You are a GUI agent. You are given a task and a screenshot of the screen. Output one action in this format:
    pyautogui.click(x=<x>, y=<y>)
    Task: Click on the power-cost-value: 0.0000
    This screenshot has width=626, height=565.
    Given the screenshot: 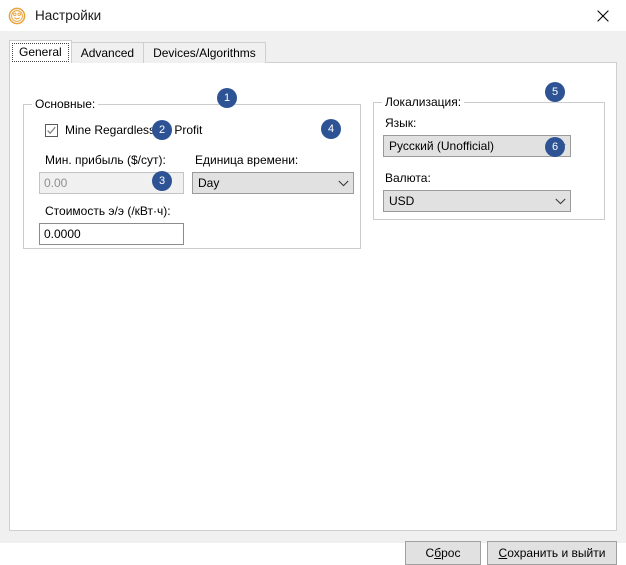 What is the action you would take?
    pyautogui.click(x=62, y=234)
    